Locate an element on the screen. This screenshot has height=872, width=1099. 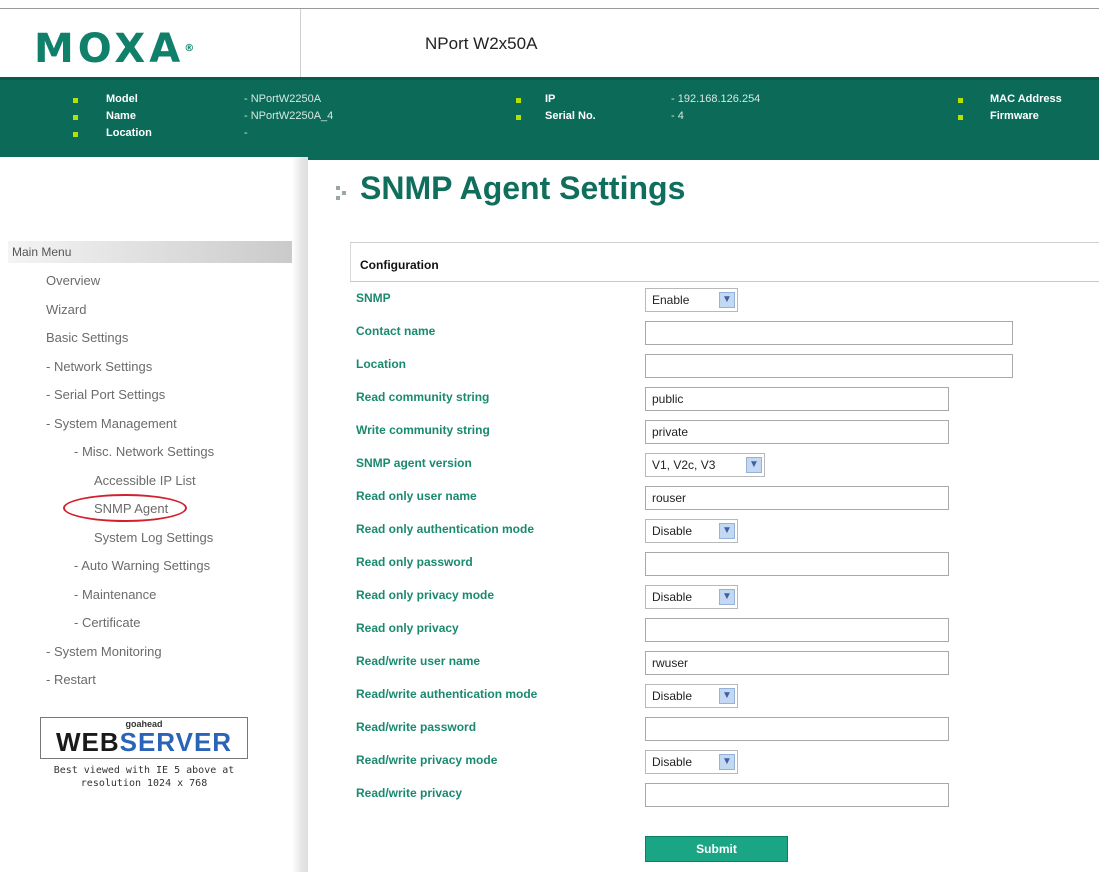
read-community-label: Read community string is located at coordinates (423, 397).